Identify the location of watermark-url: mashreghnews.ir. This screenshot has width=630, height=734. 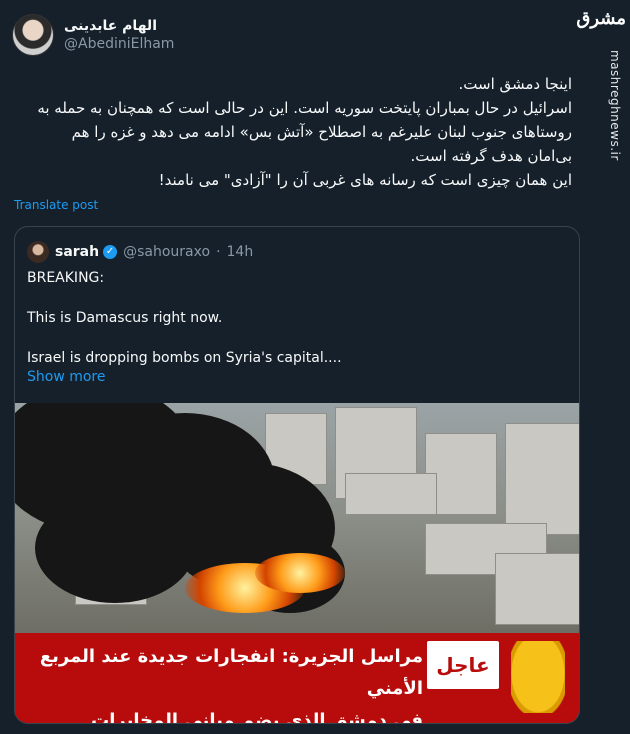
(615, 105).